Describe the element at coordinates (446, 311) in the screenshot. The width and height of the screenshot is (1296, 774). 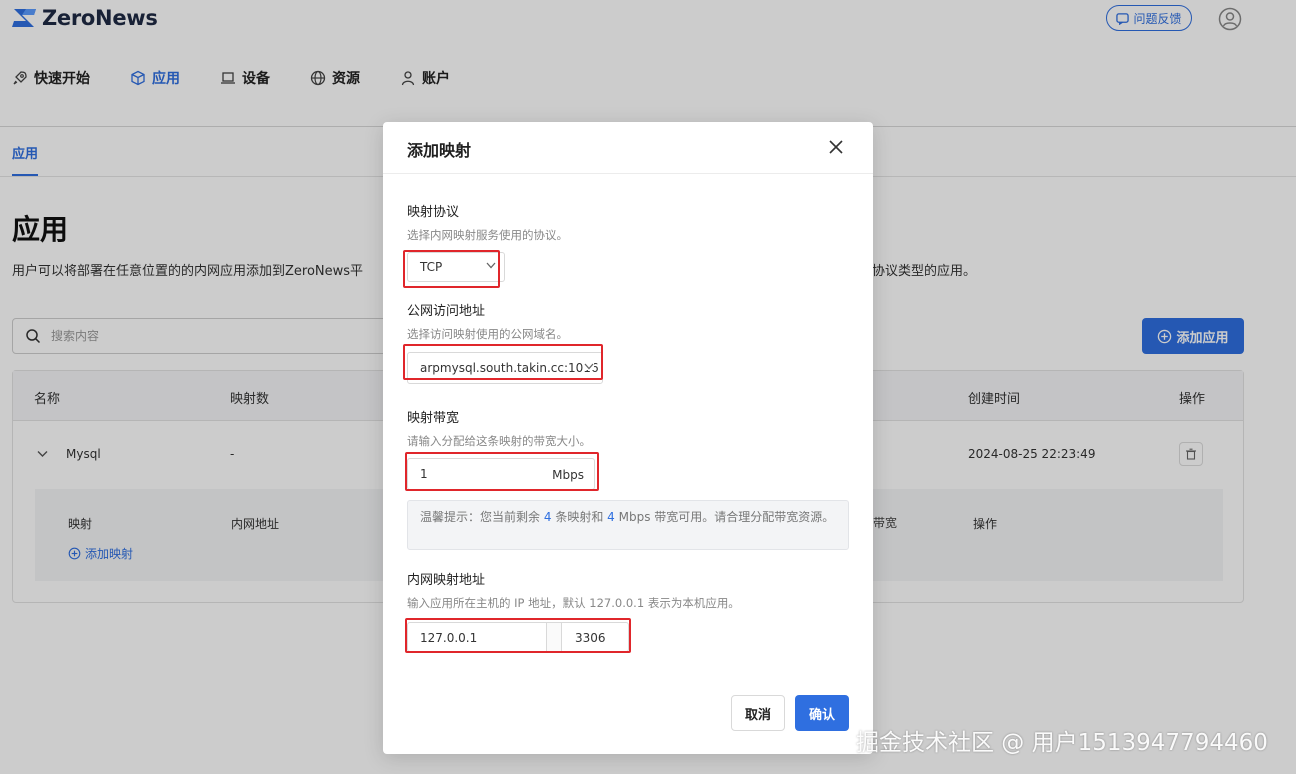
I see `domain-label: 公网访问地址` at that location.